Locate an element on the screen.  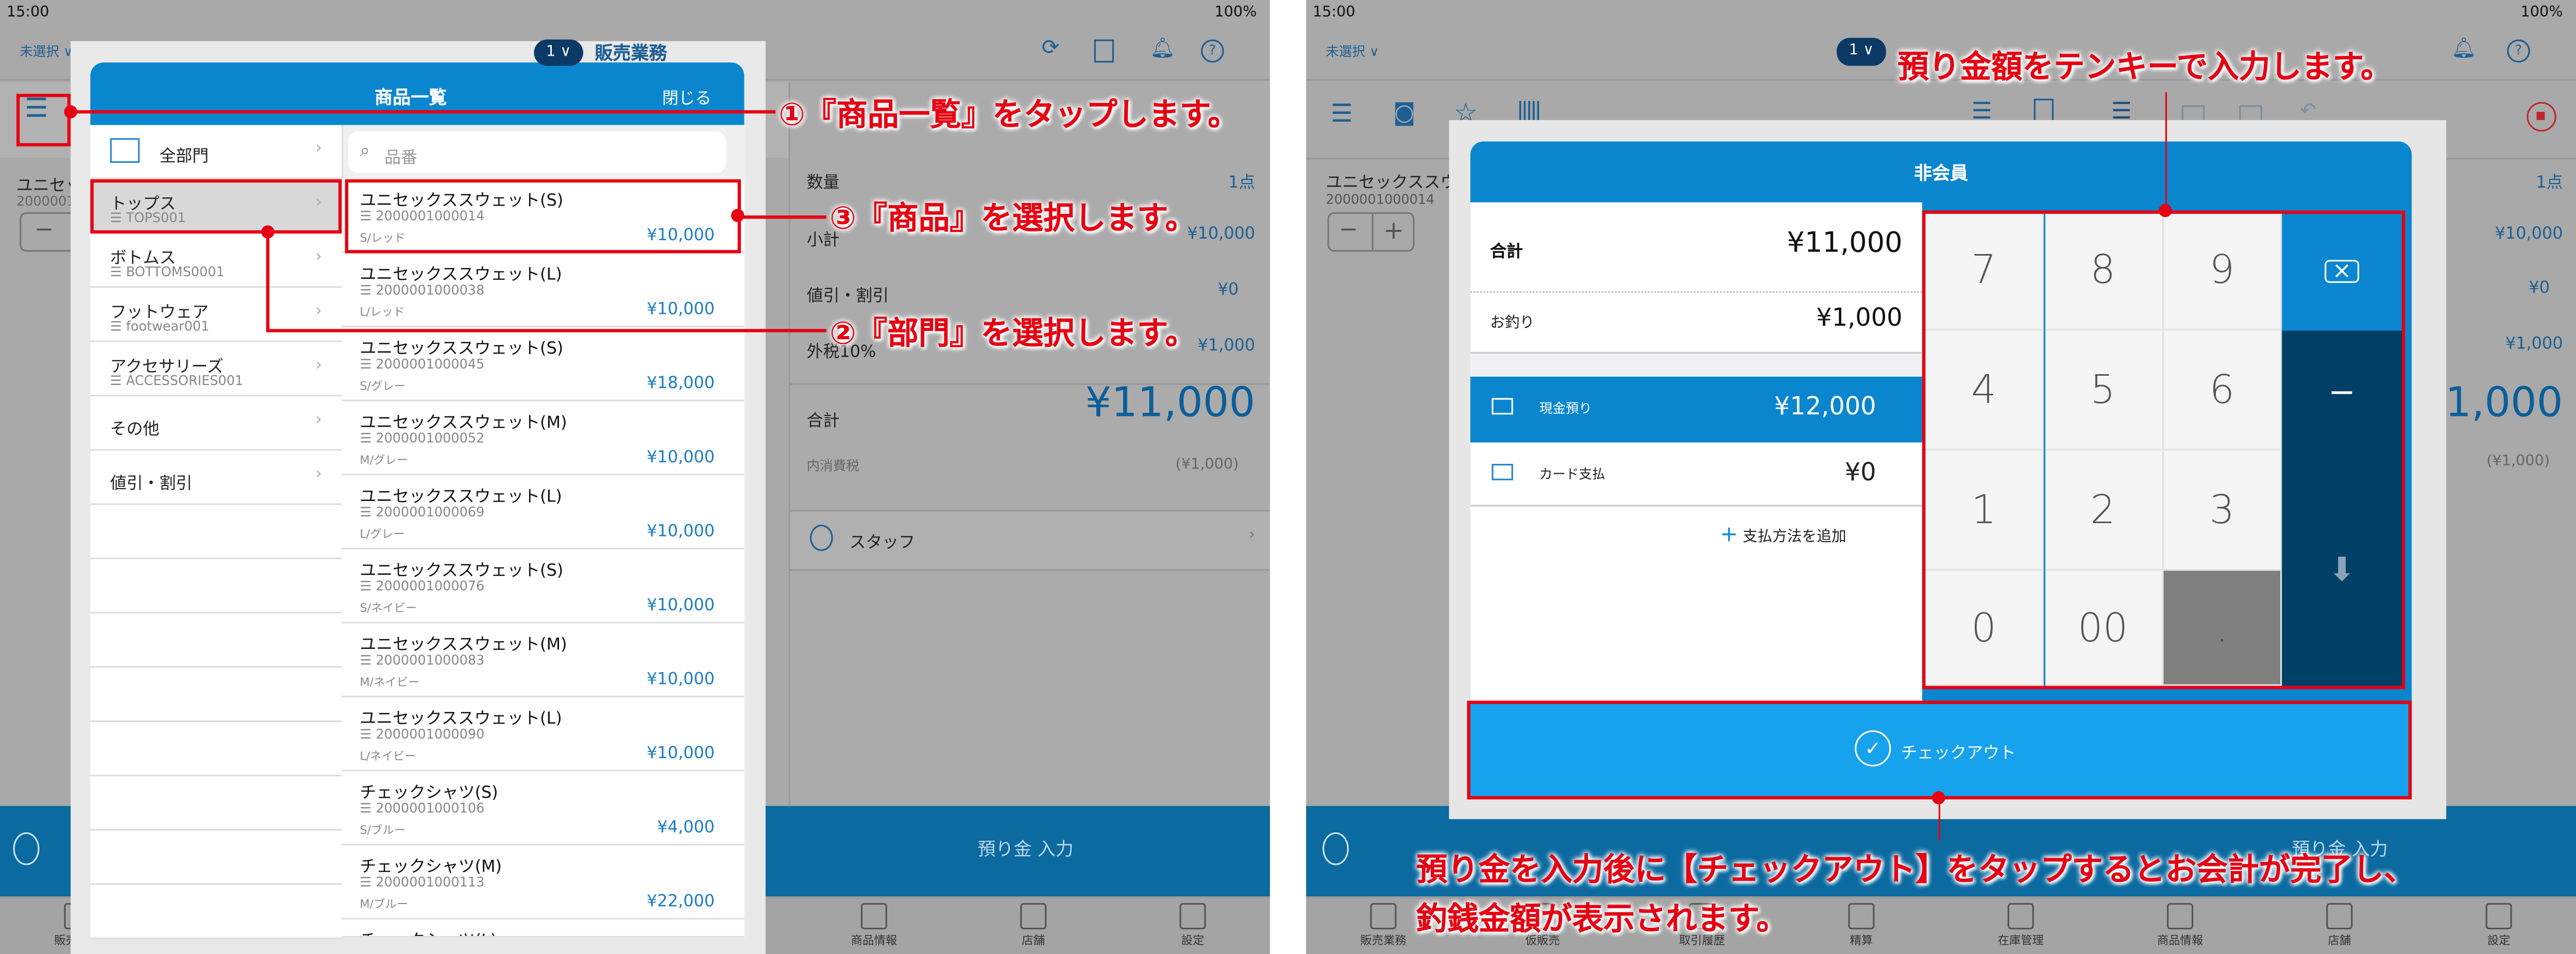
quantity-stepper: − + is located at coordinates (1371, 232).